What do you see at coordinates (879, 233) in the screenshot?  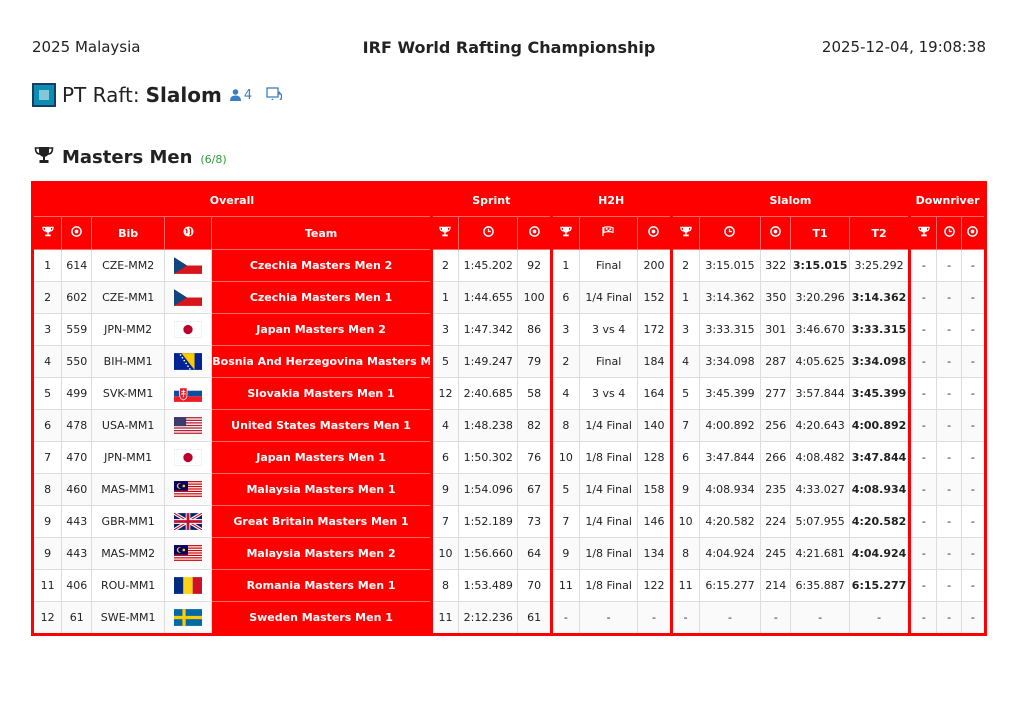 I see `col-t2: T2` at bounding box center [879, 233].